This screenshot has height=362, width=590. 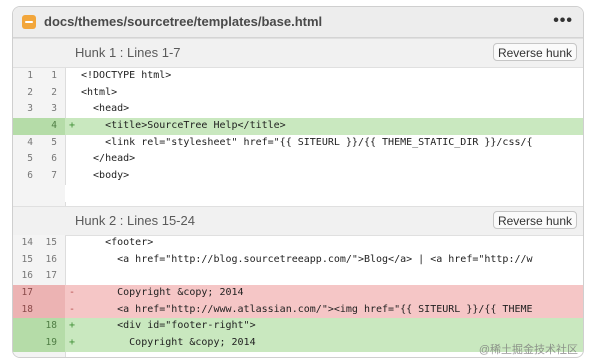 What do you see at coordinates (27, 242) in the screenshot?
I see `old-line-number: 14` at bounding box center [27, 242].